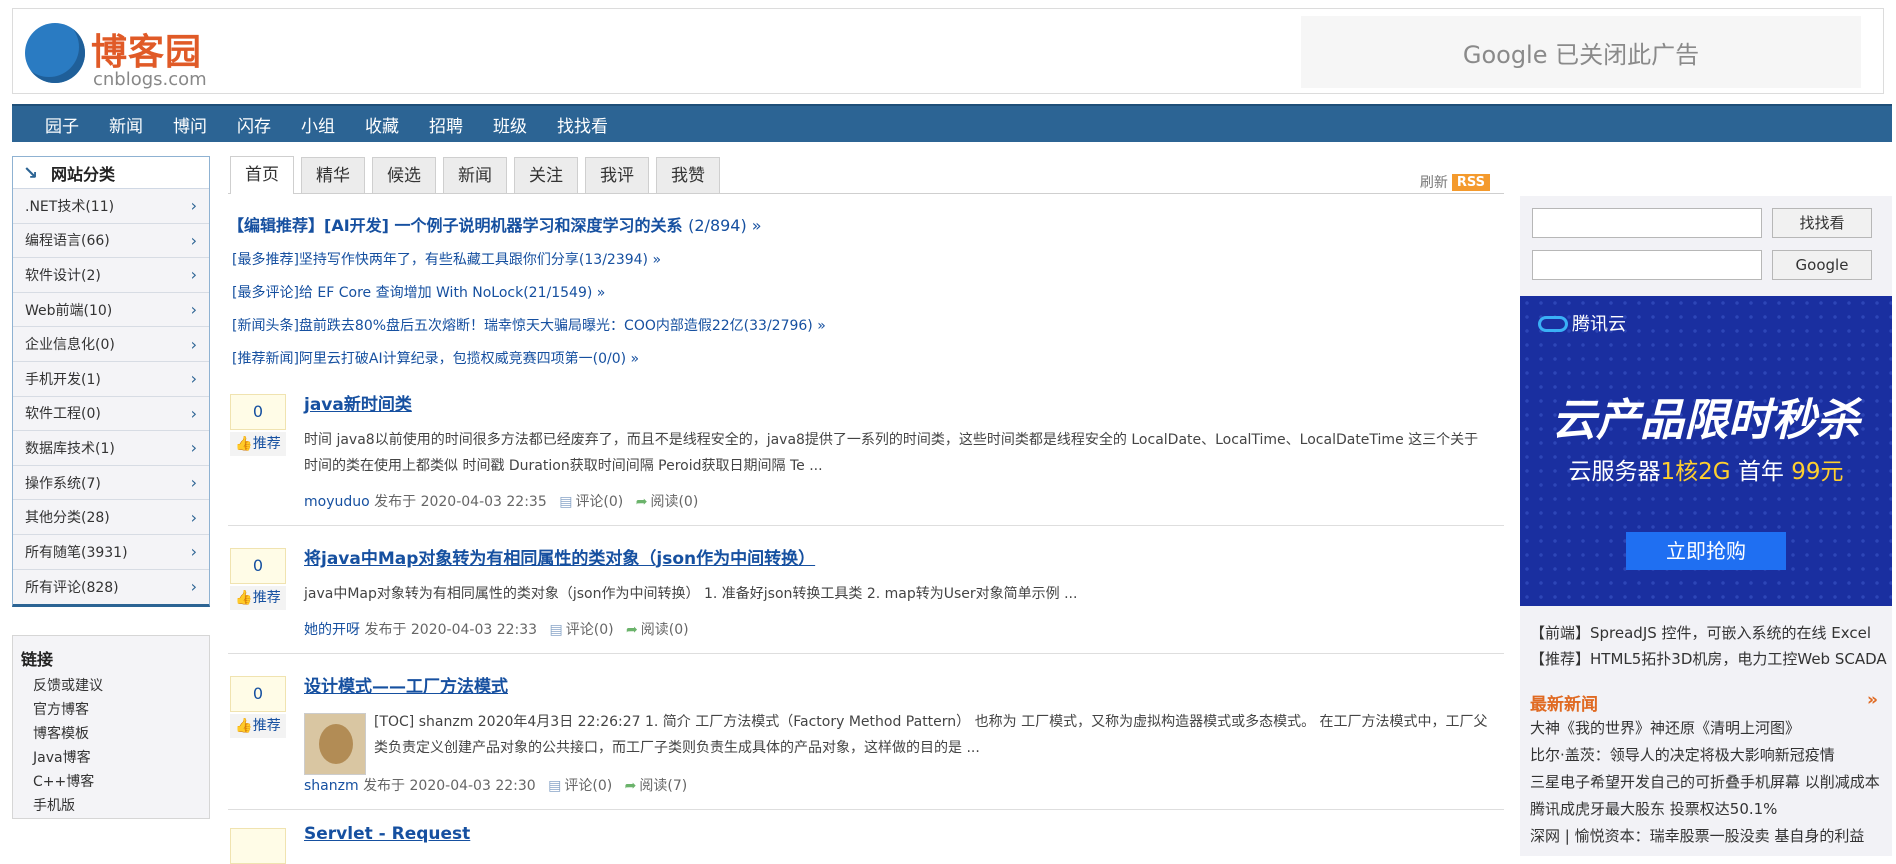 This screenshot has height=864, width=1896. Describe the element at coordinates (1711, 633) in the screenshot. I see `promo-link: 【前端】SpreadJS 控件，可嵌入系统的在线 Excel` at that location.